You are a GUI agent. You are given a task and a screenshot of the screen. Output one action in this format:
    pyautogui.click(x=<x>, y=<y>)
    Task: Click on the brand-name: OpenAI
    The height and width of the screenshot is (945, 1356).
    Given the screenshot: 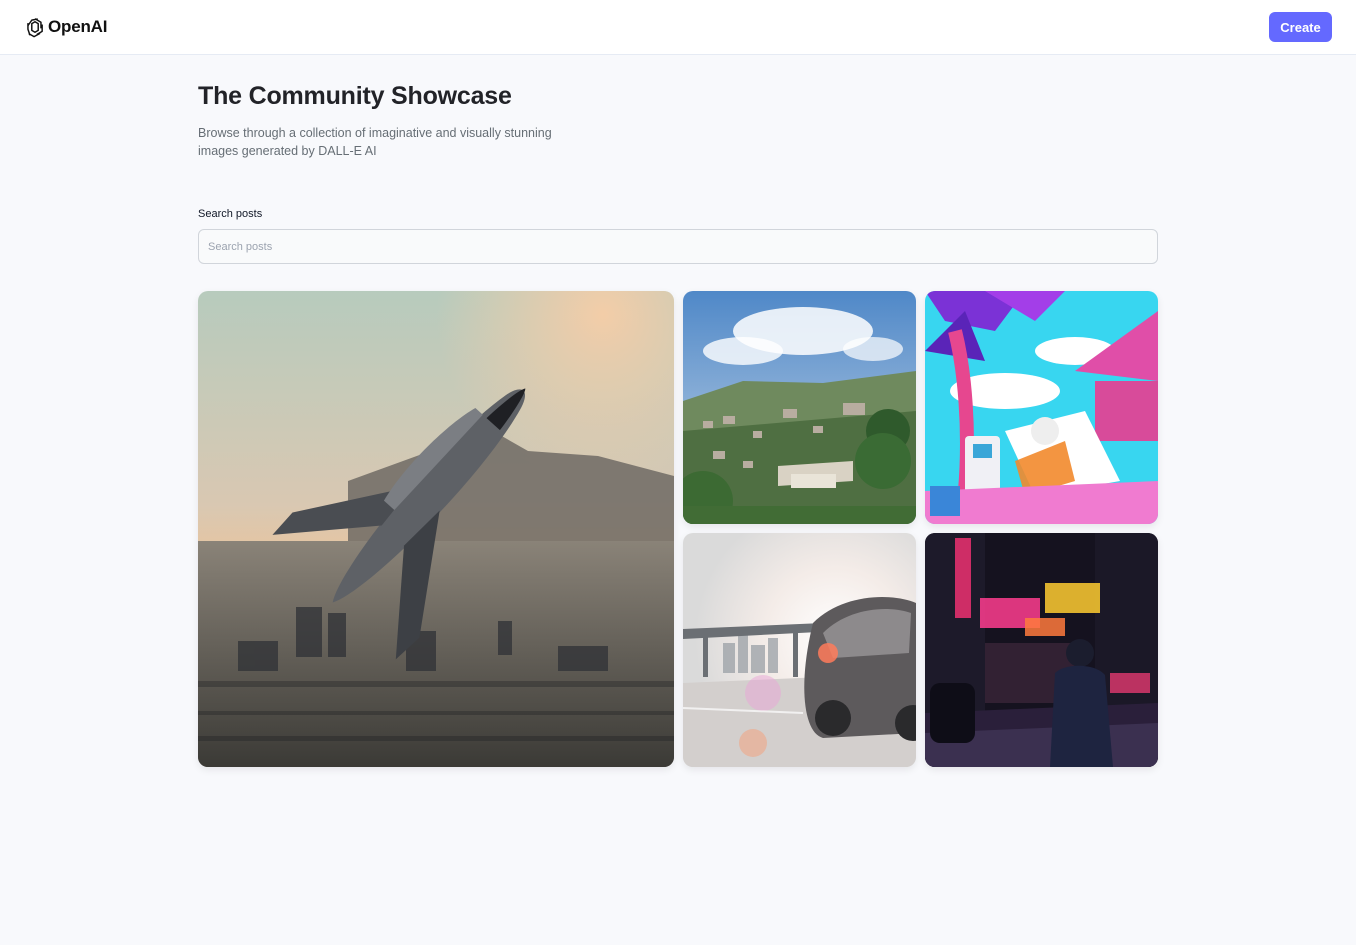 What is the action you would take?
    pyautogui.click(x=78, y=26)
    